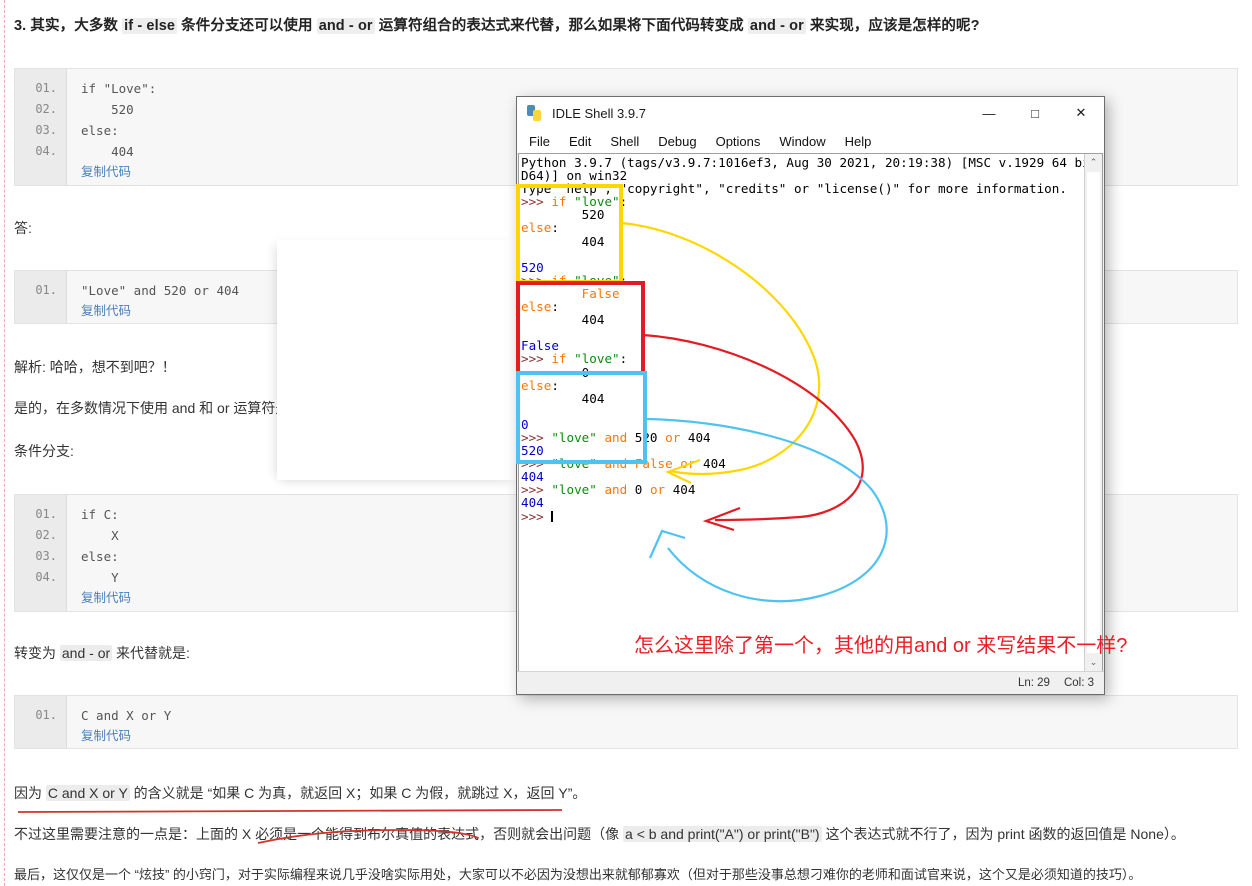  I want to click on maximize-button: □, so click(1035, 113).